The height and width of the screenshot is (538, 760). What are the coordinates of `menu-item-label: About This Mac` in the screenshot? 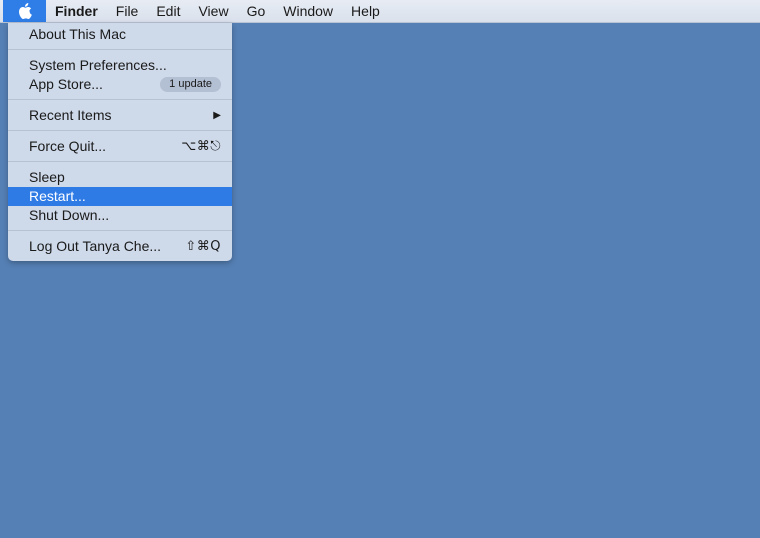 It's located at (78, 34).